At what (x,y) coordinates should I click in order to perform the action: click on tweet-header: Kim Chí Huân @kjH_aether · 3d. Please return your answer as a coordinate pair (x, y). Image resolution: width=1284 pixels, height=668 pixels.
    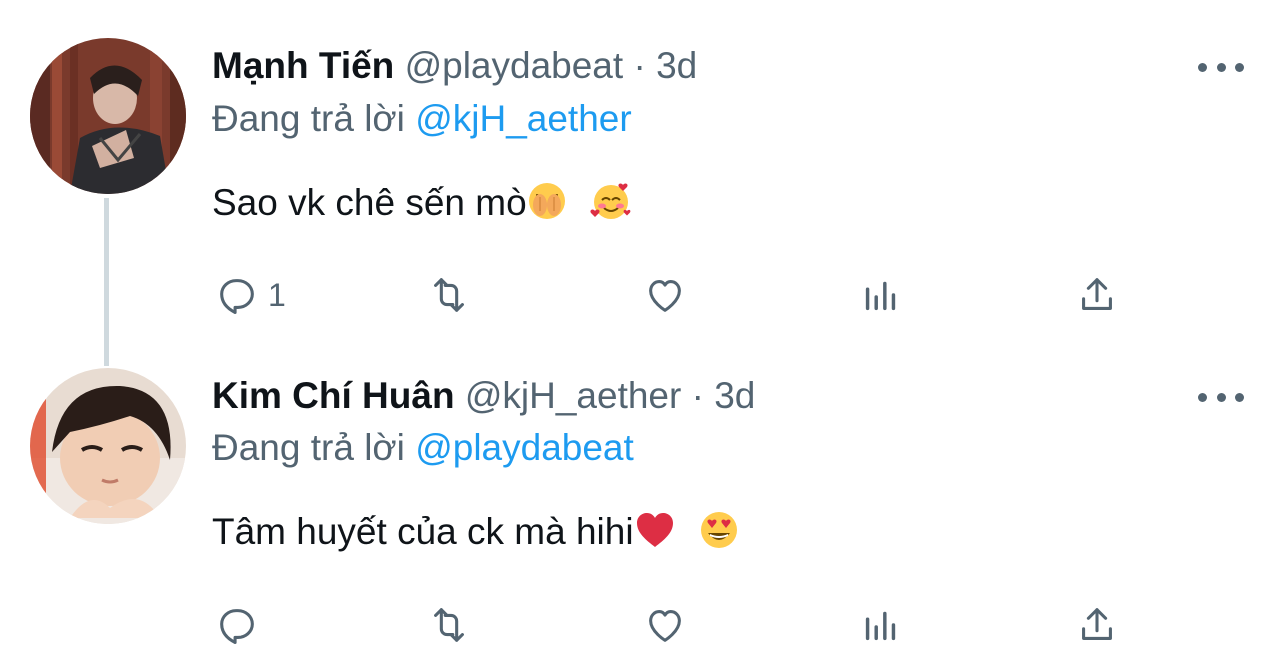
    Looking at the image, I should click on (483, 396).